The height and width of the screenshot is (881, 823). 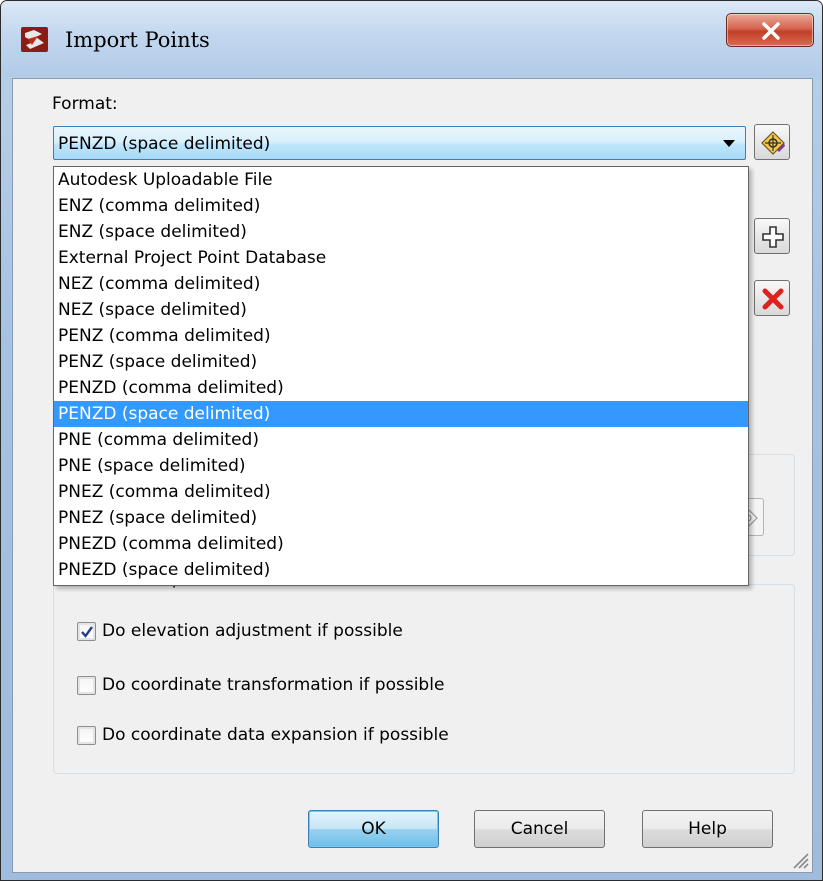 I want to click on format-option: PNEZD (comma delimited), so click(x=401, y=544).